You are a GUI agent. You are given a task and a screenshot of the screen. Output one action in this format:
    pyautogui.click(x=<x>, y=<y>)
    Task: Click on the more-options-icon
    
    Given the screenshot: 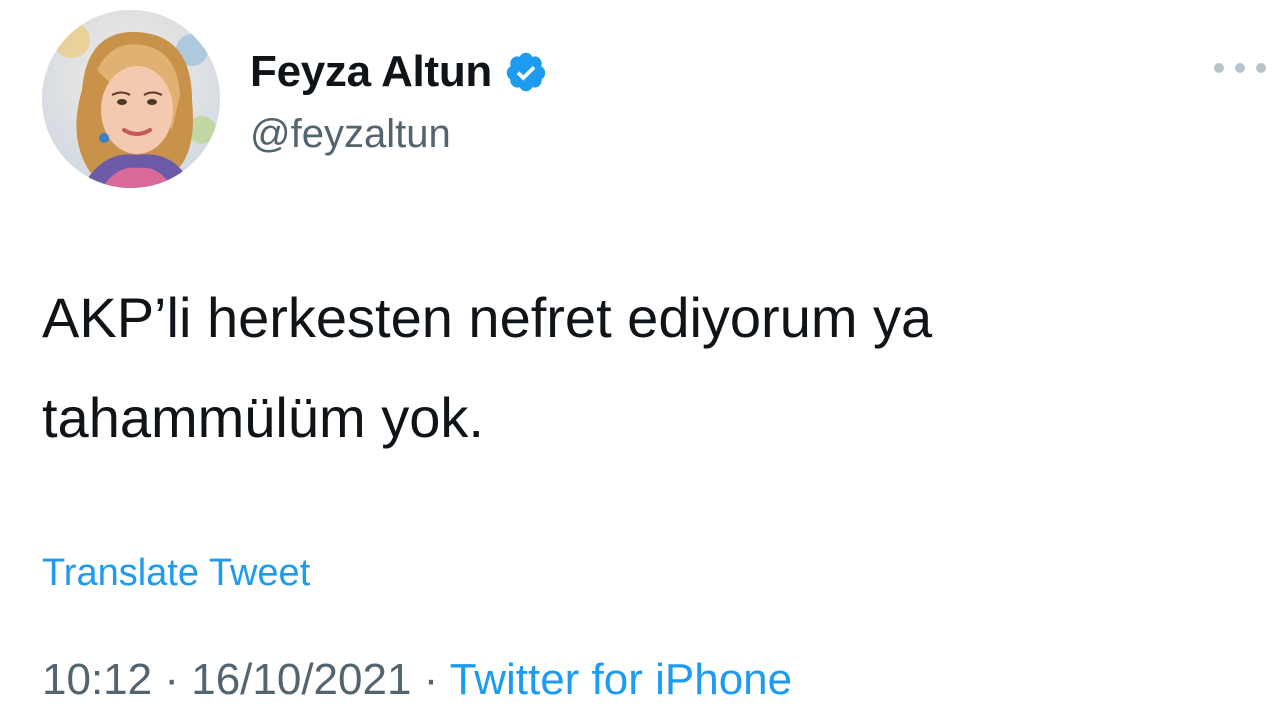 What is the action you would take?
    pyautogui.click(x=1240, y=68)
    